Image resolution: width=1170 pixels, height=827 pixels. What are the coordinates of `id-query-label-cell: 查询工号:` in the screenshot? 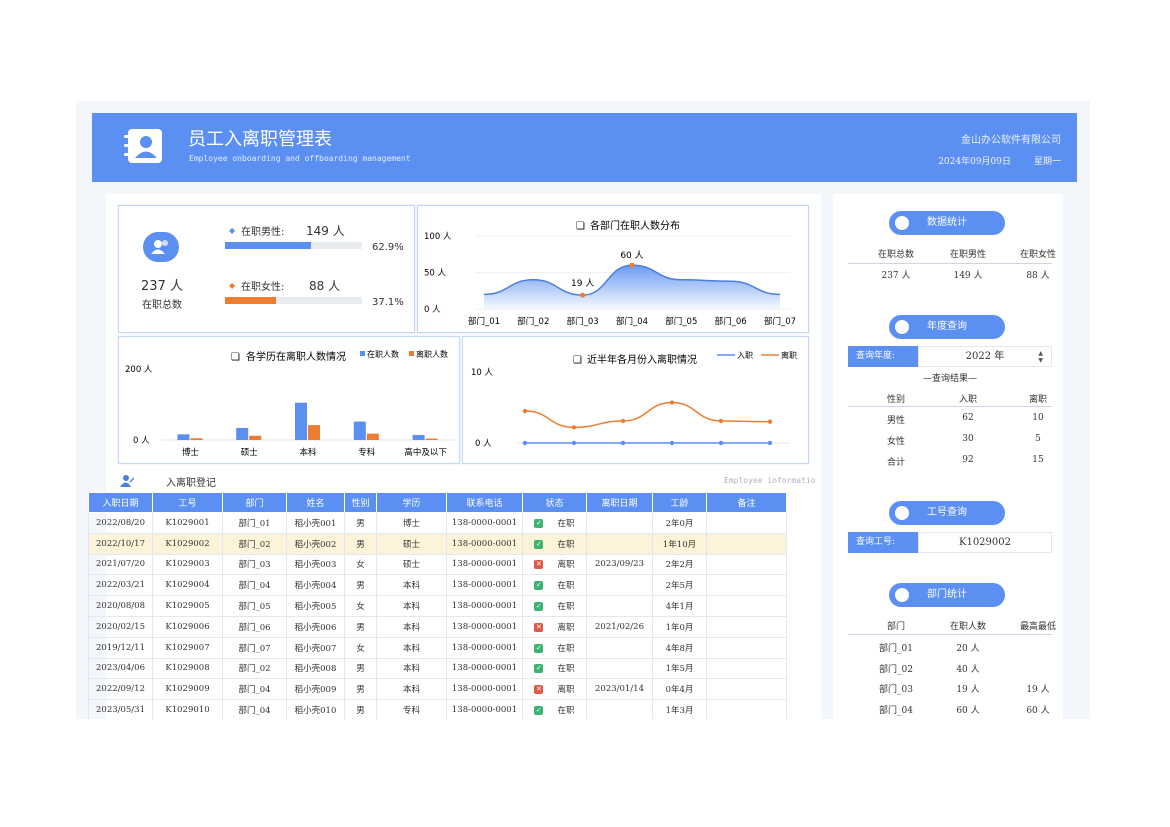 It's located at (883, 542).